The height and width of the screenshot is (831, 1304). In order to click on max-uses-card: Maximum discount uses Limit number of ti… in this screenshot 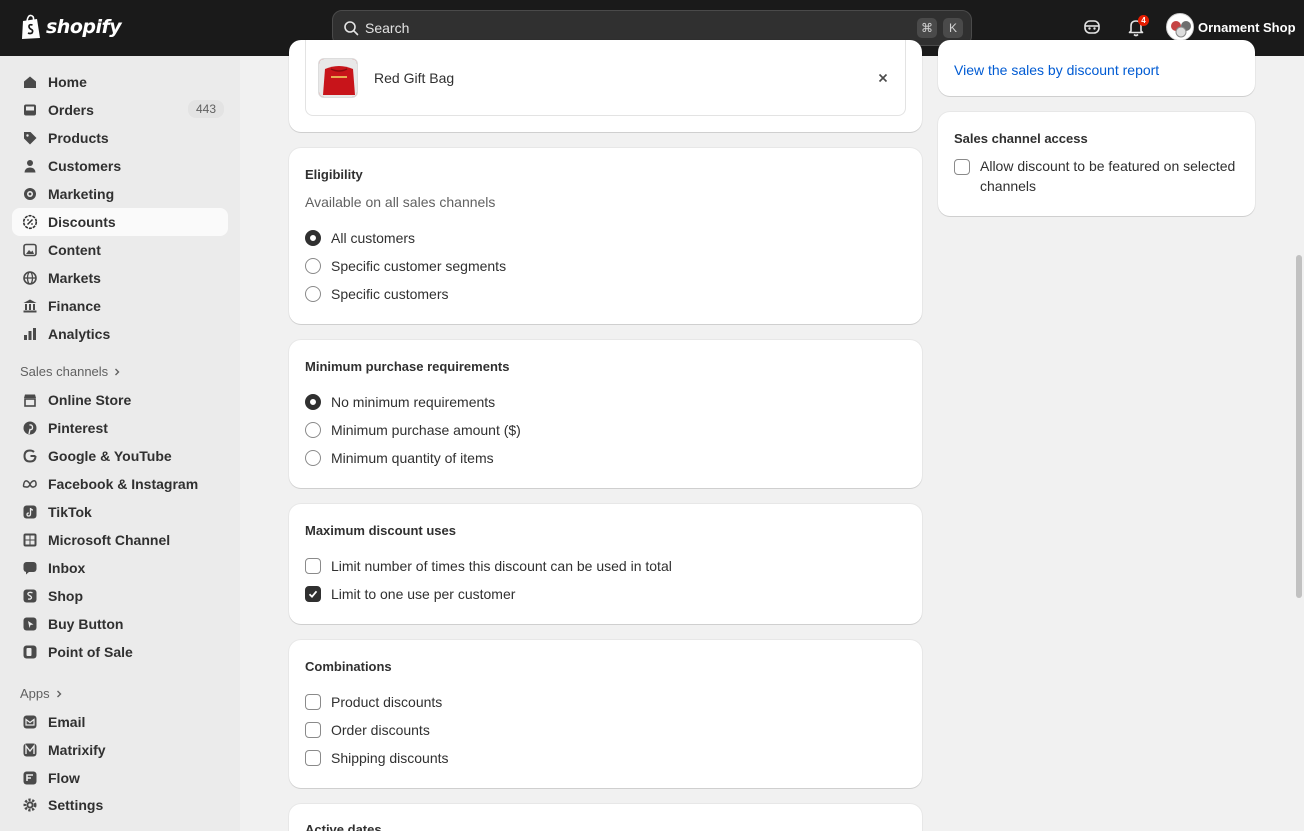, I will do `click(605, 564)`.